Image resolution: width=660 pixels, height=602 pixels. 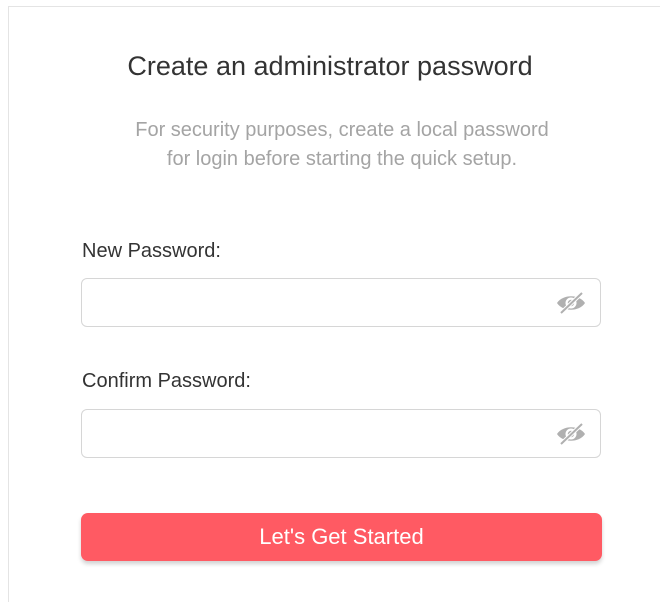 I want to click on confirm-password-field-wrapper, so click(x=341, y=433).